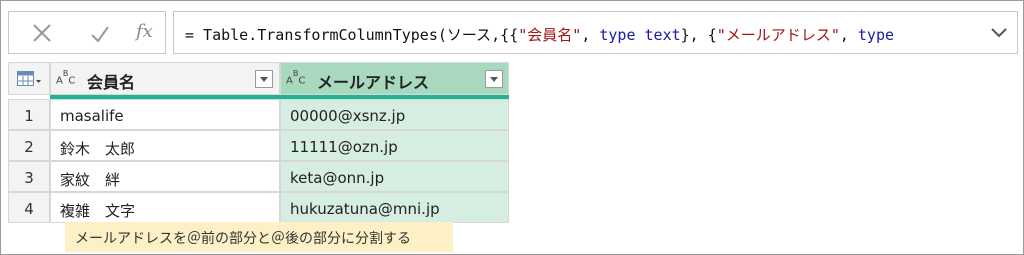  I want to click on row-number: 1, so click(29, 114).